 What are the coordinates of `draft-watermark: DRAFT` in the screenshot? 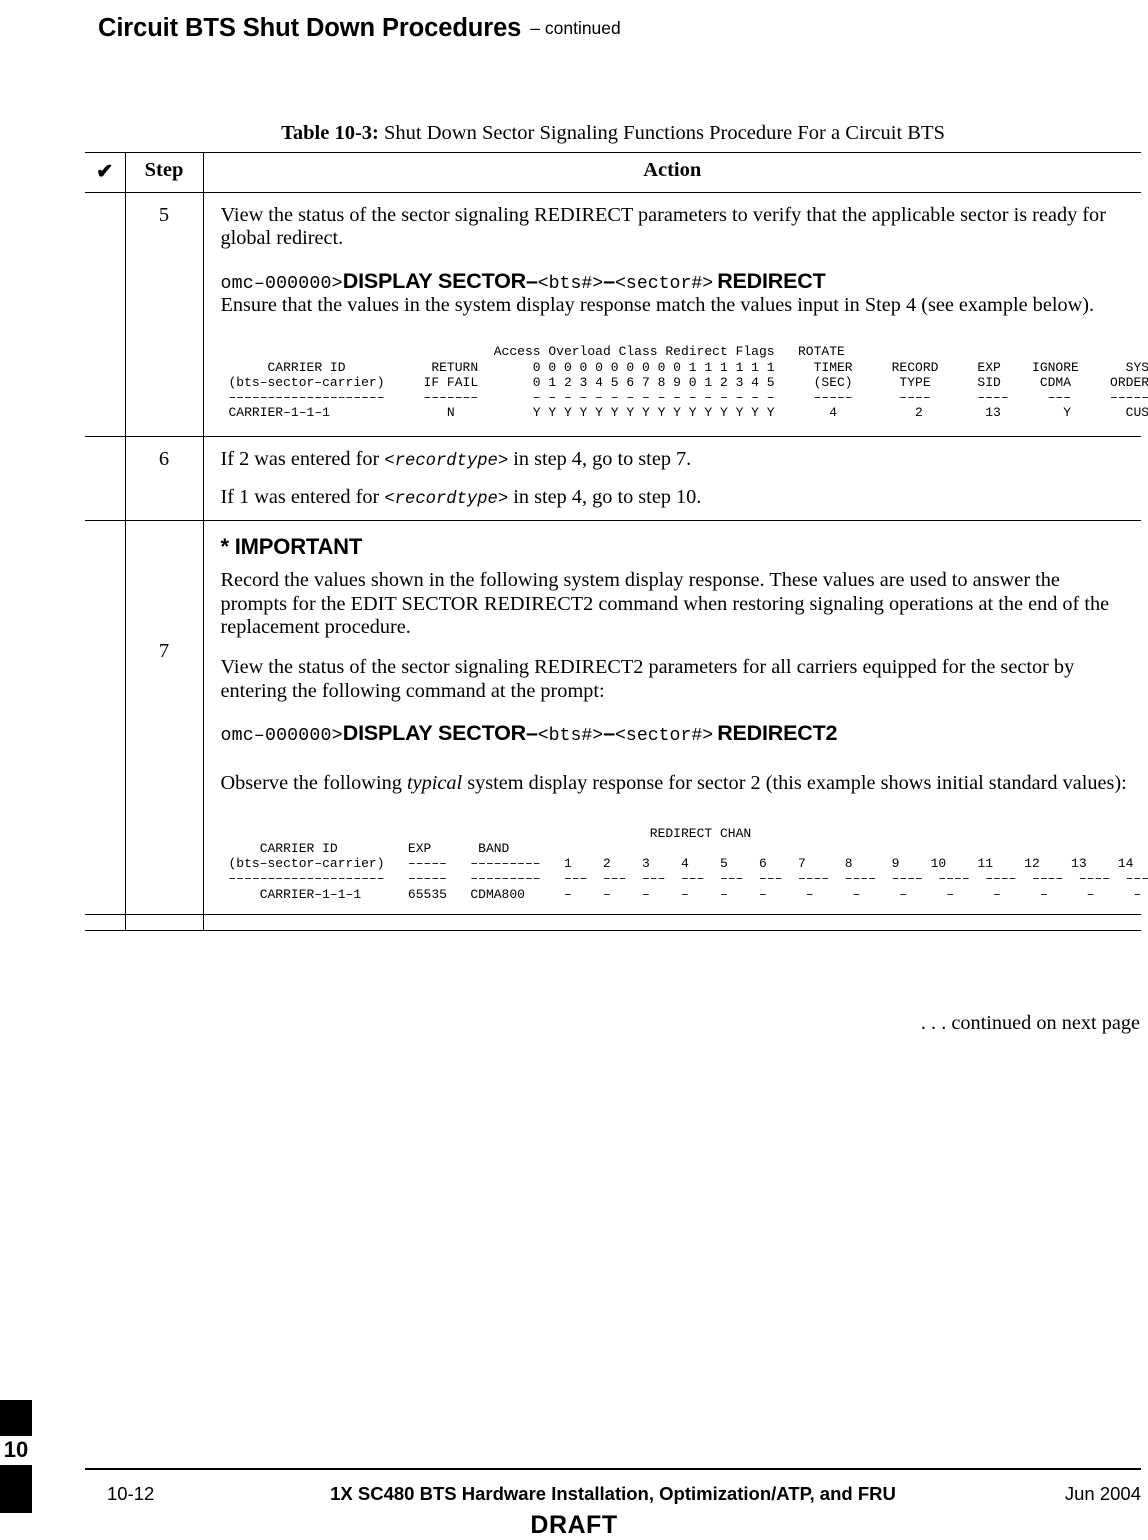 It's located at (574, 1525).